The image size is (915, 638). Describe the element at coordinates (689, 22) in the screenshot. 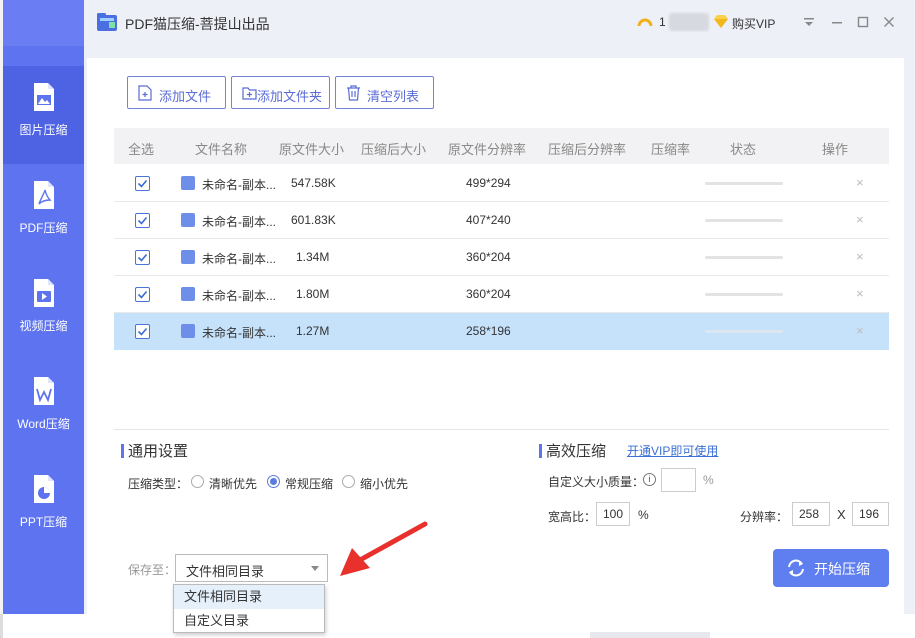

I see `user-id-mask` at that location.